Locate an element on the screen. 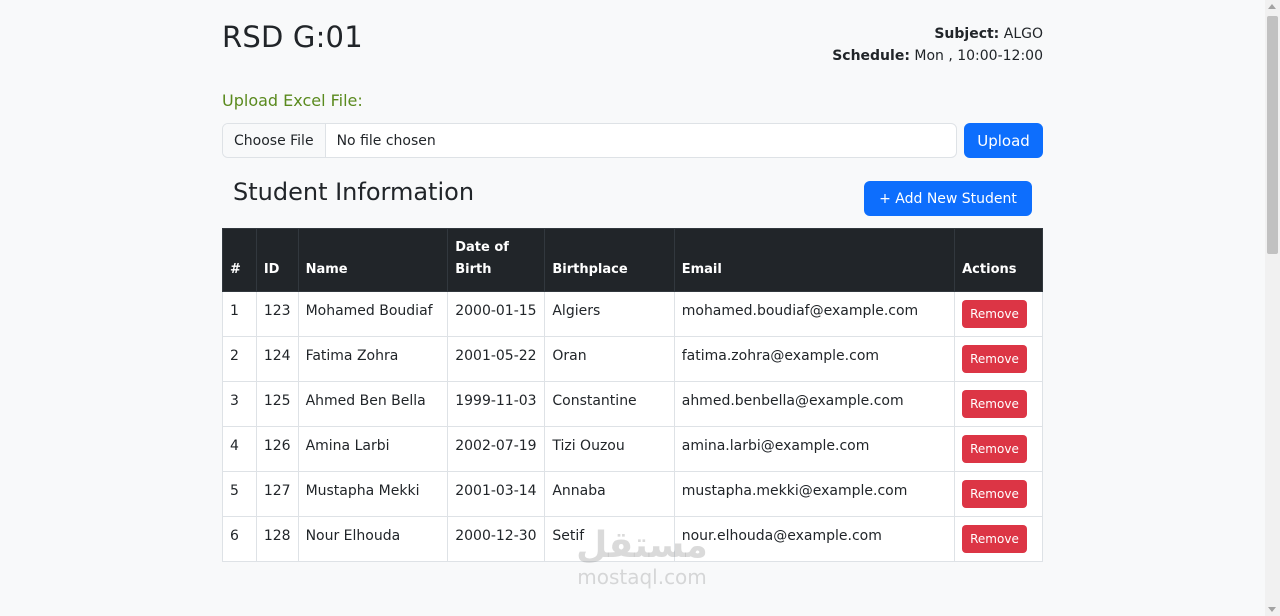 The image size is (1280, 616). cell-num: 1 is located at coordinates (239, 314).